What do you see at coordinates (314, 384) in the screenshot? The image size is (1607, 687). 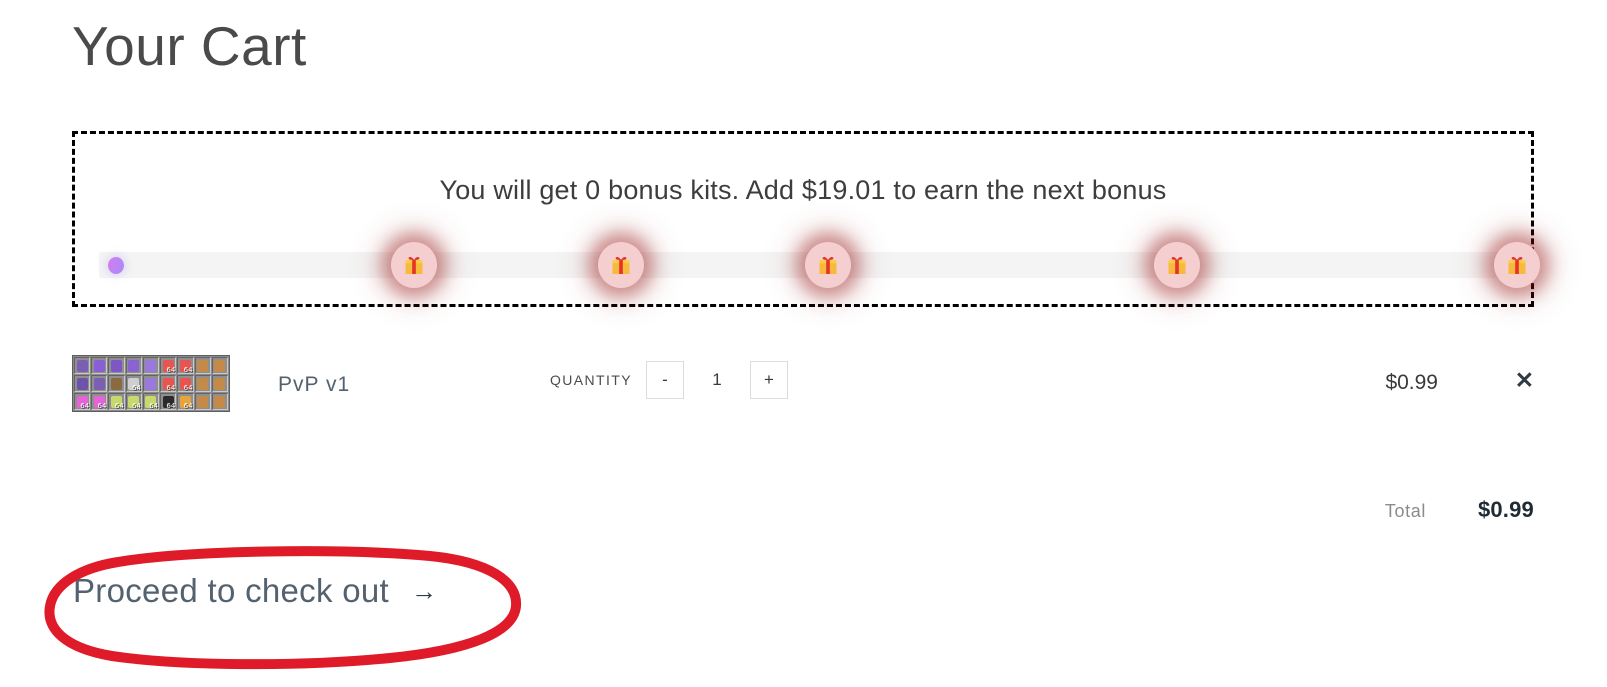 I see `item-name: PvP v1` at bounding box center [314, 384].